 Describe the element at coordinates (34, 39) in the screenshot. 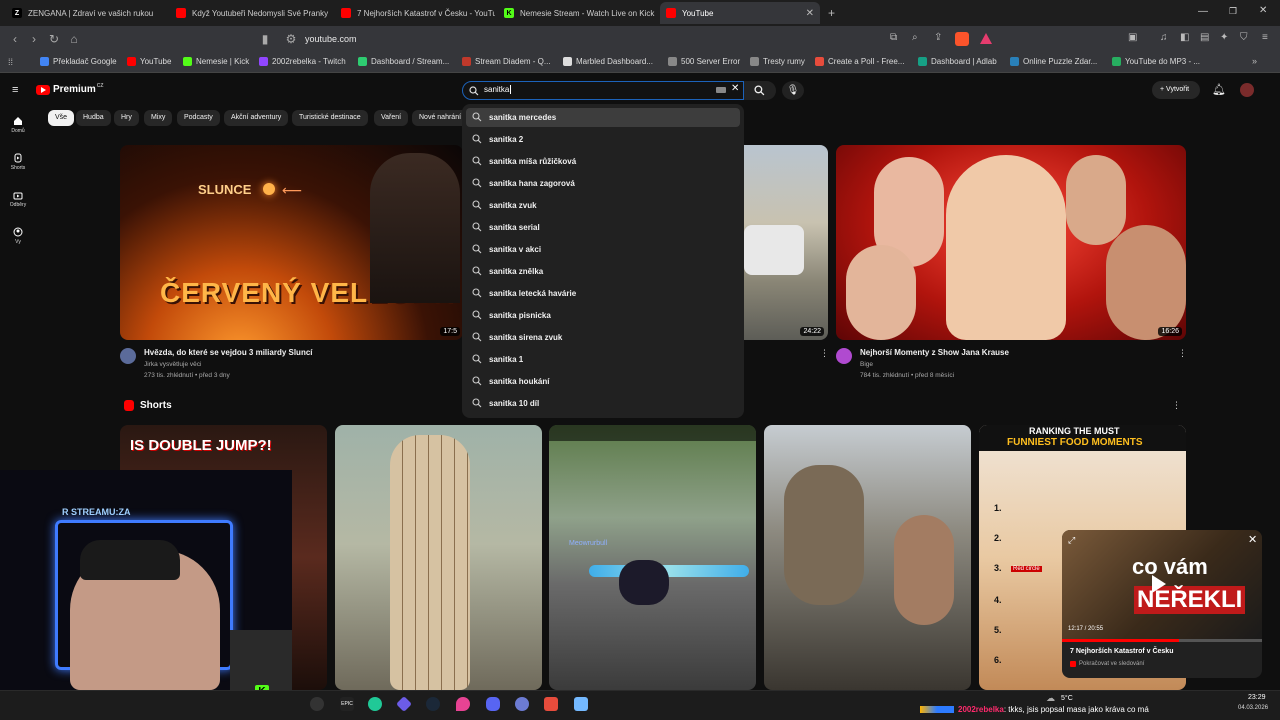

I see `forward-button: ›` at that location.